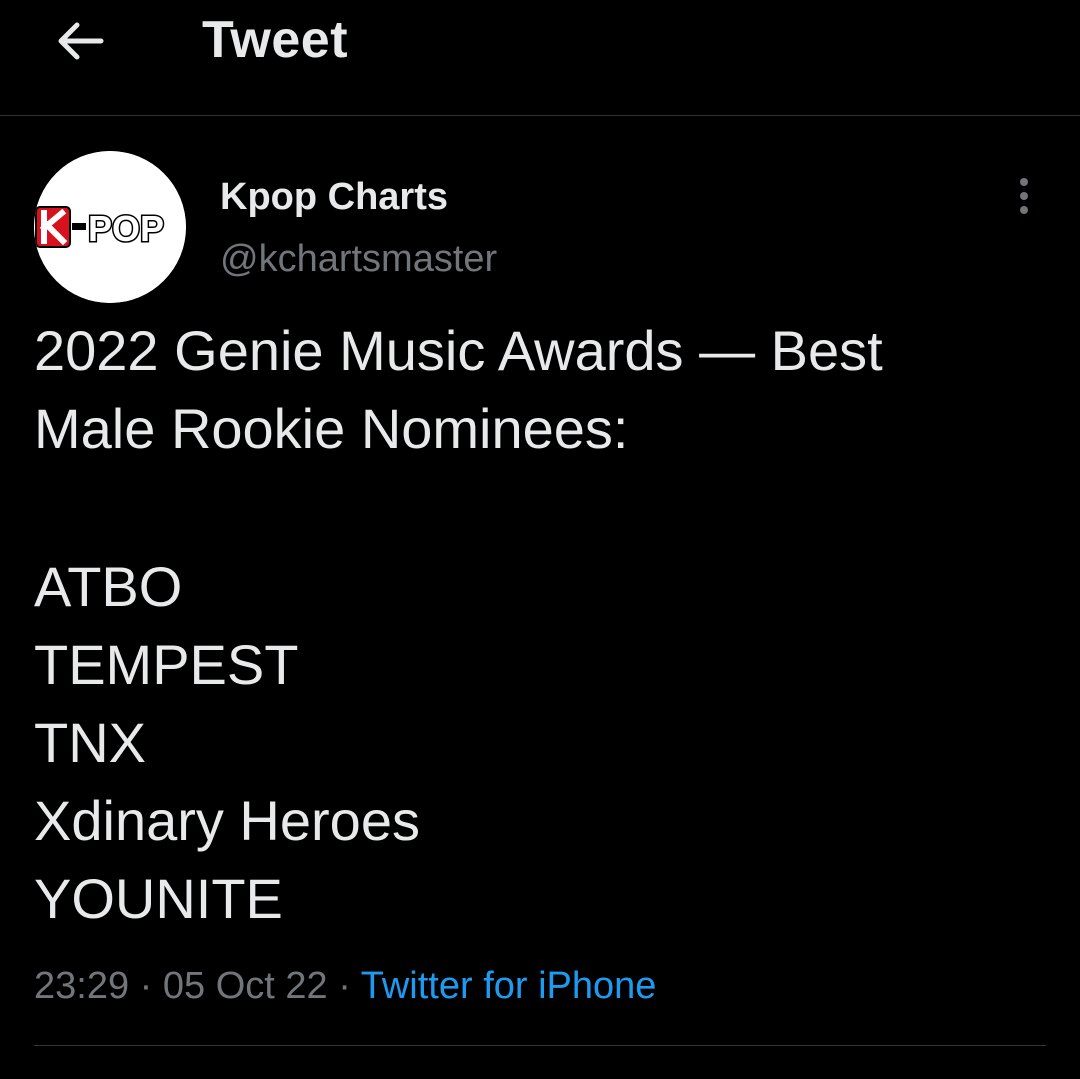  I want to click on kpop-logo: POP, so click(110, 227).